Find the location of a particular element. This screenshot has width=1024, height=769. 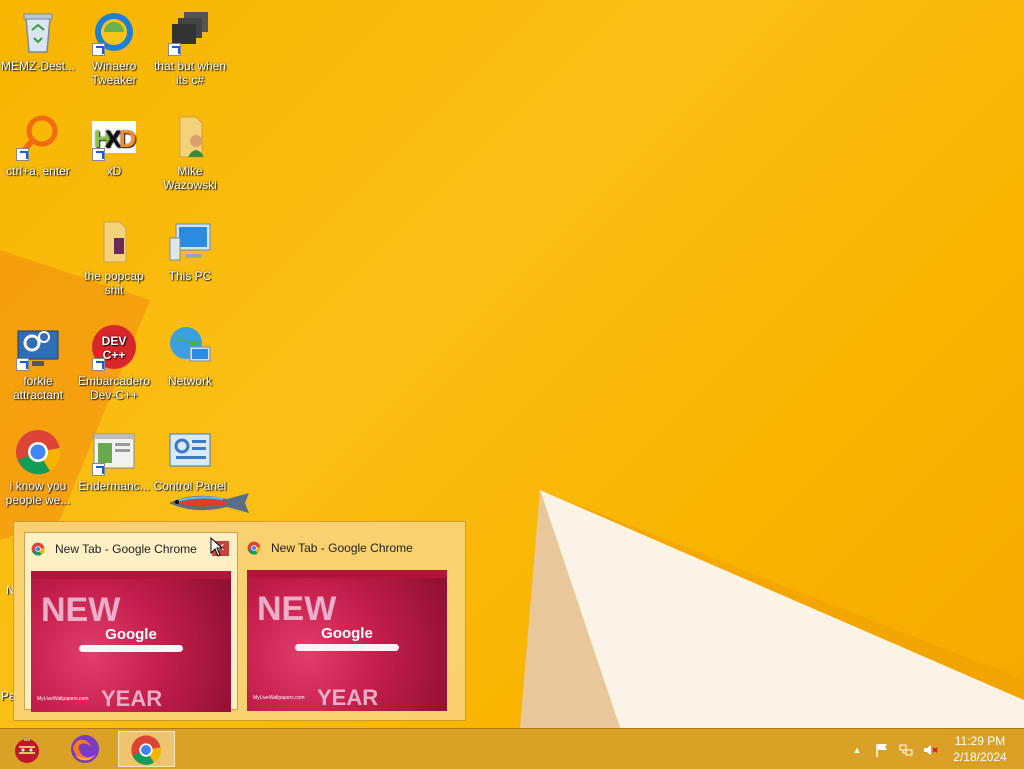

desktop-icon-label: Mike Wazowski is located at coordinates (190, 178).